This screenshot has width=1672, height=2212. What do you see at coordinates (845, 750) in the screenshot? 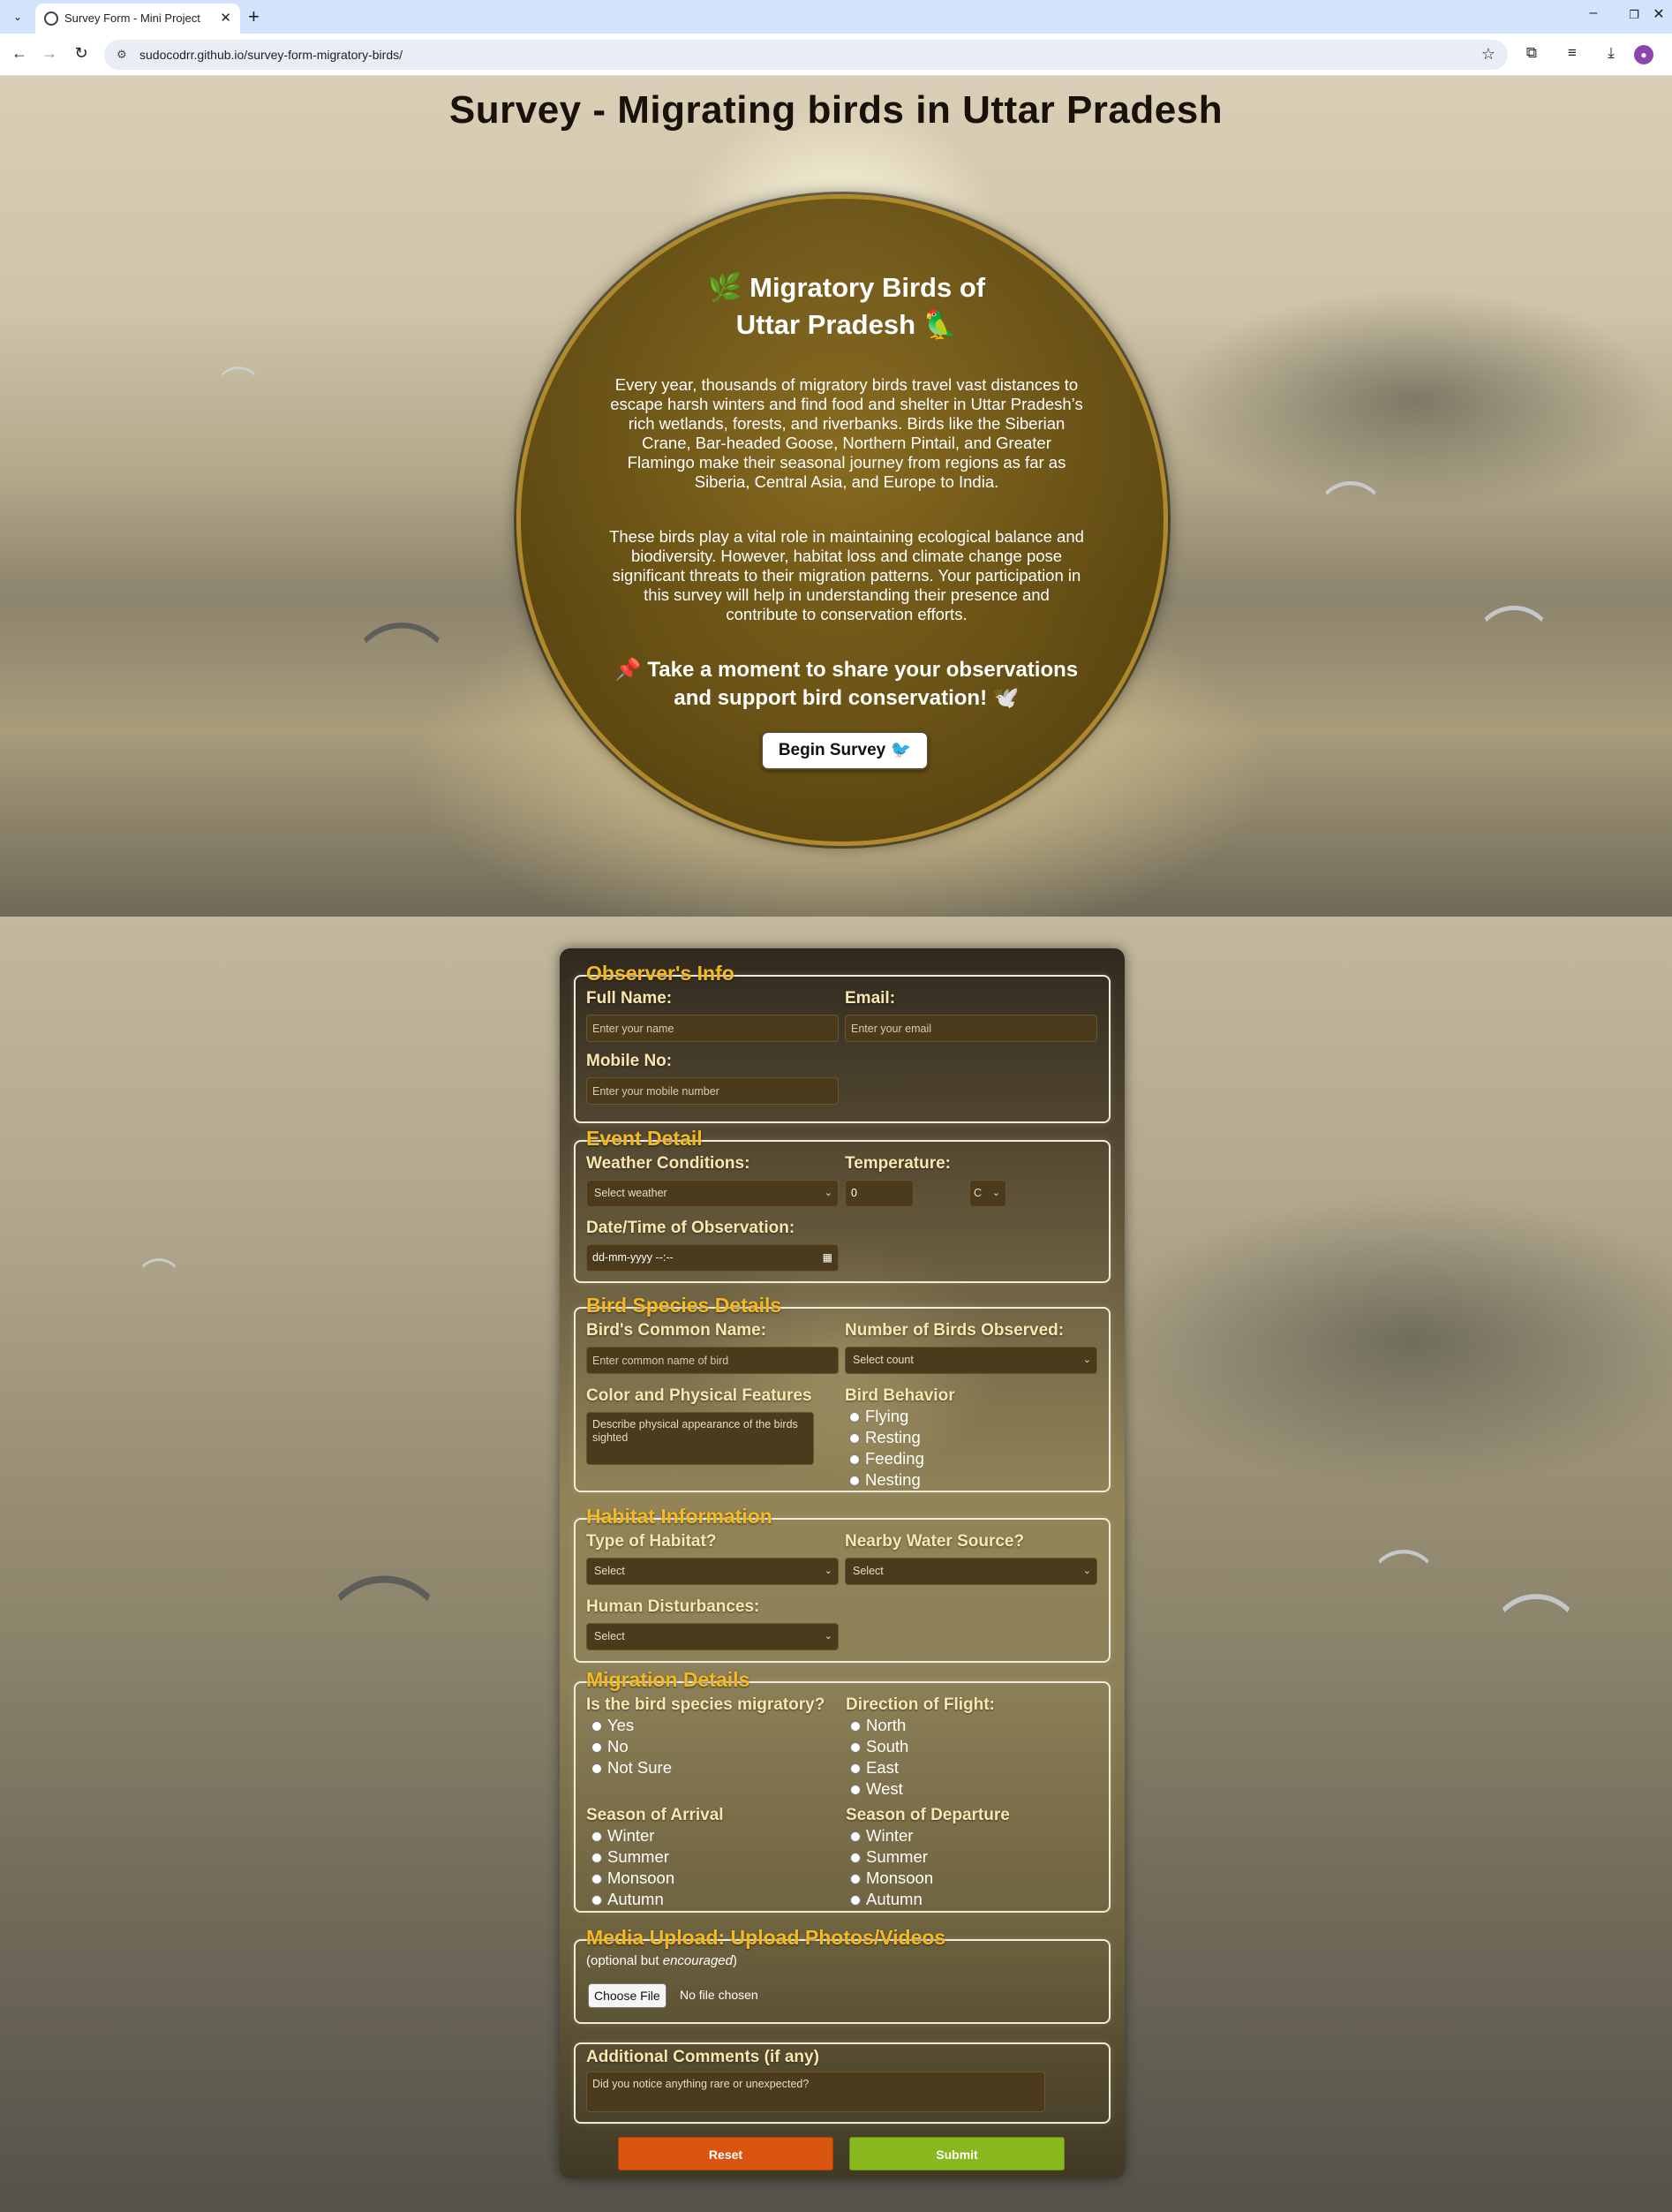
I see `begin-survey-button: Begin Survey 🐦` at bounding box center [845, 750].